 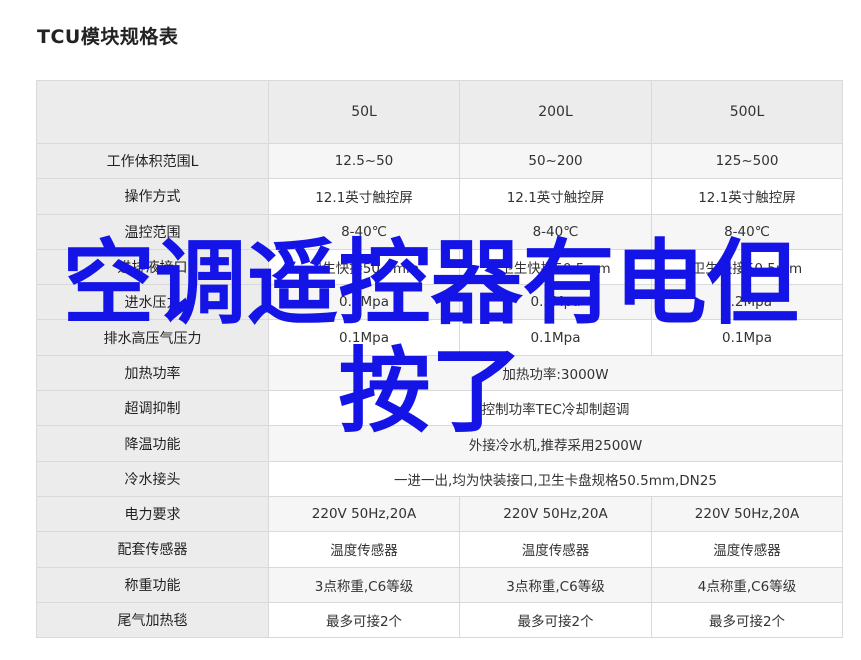 I want to click on table-row: 工作体积范围L 12.5~50 50~200 125~500, so click(x=439, y=161).